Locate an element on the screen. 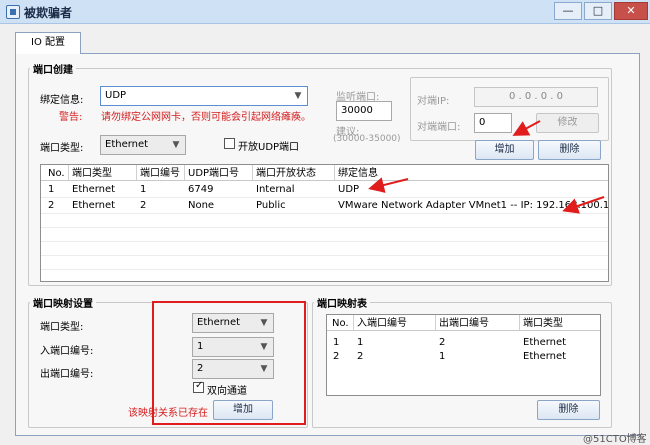  arrow-to-vmnet-row is located at coordinates (583, 205).